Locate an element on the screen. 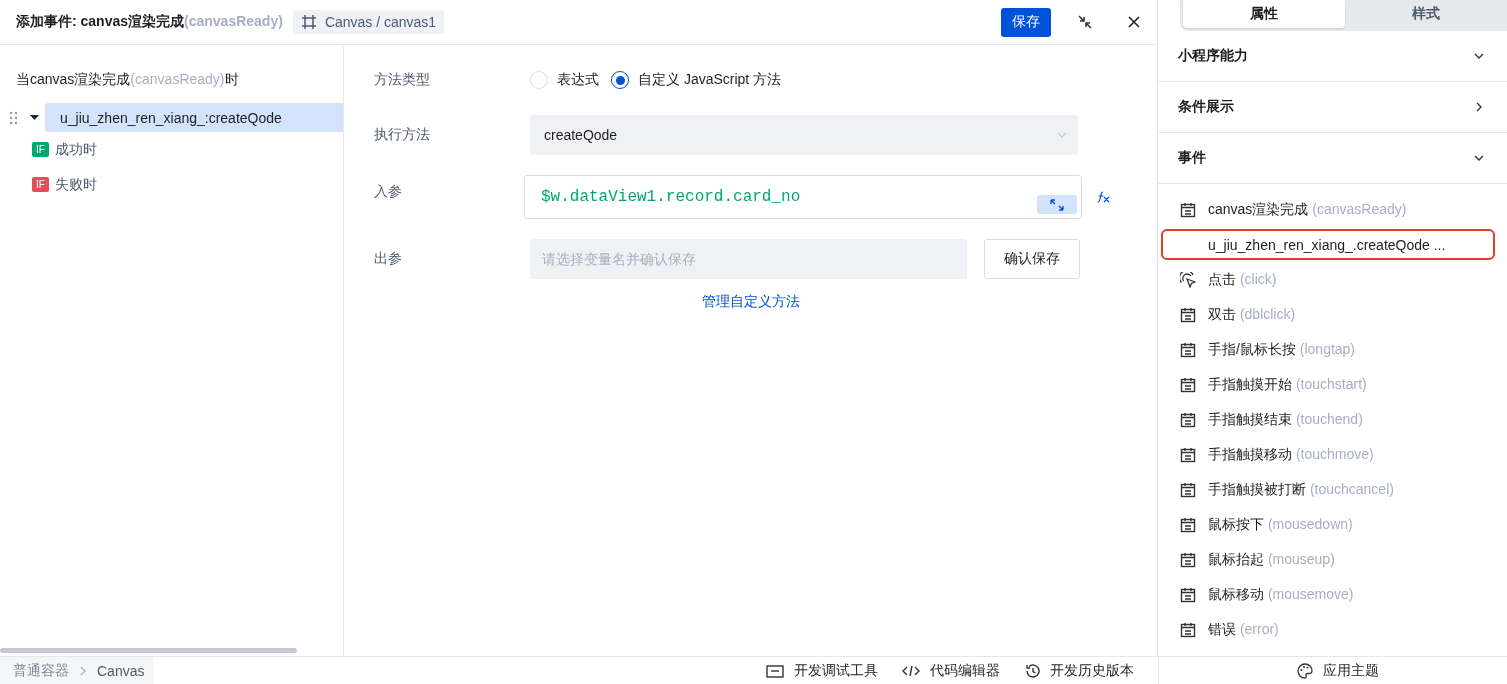 This screenshot has width=1507, height=684. save-button: 保存 is located at coordinates (1026, 22).